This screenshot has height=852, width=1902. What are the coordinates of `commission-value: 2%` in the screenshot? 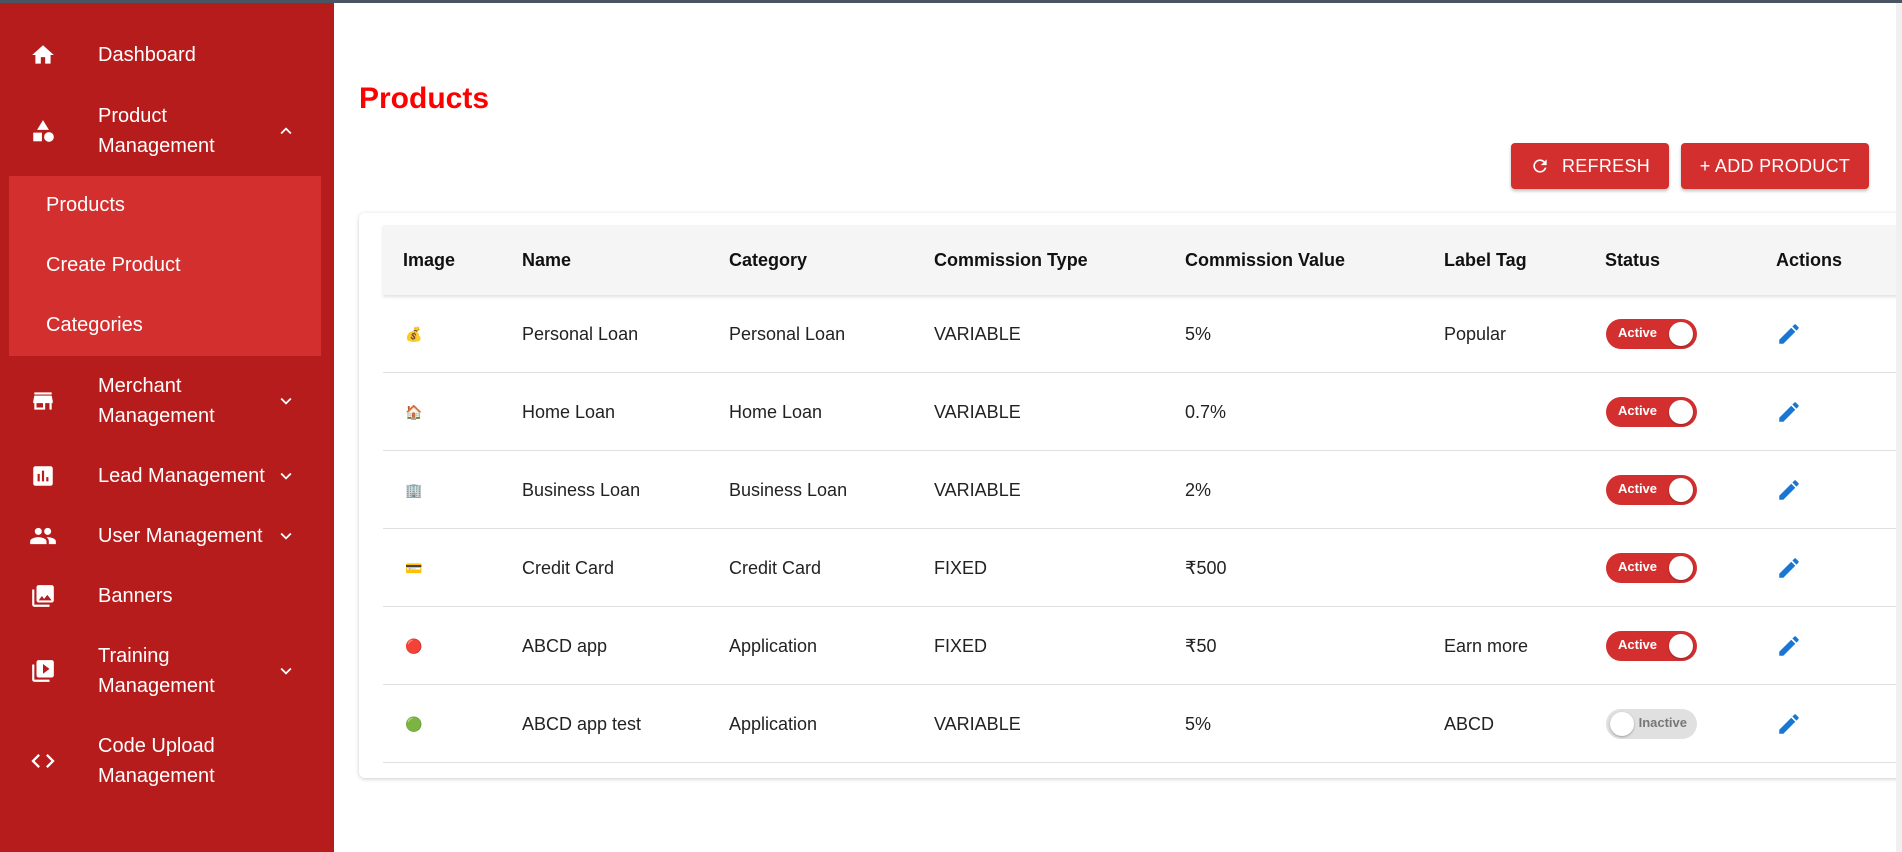 It's located at (1198, 490).